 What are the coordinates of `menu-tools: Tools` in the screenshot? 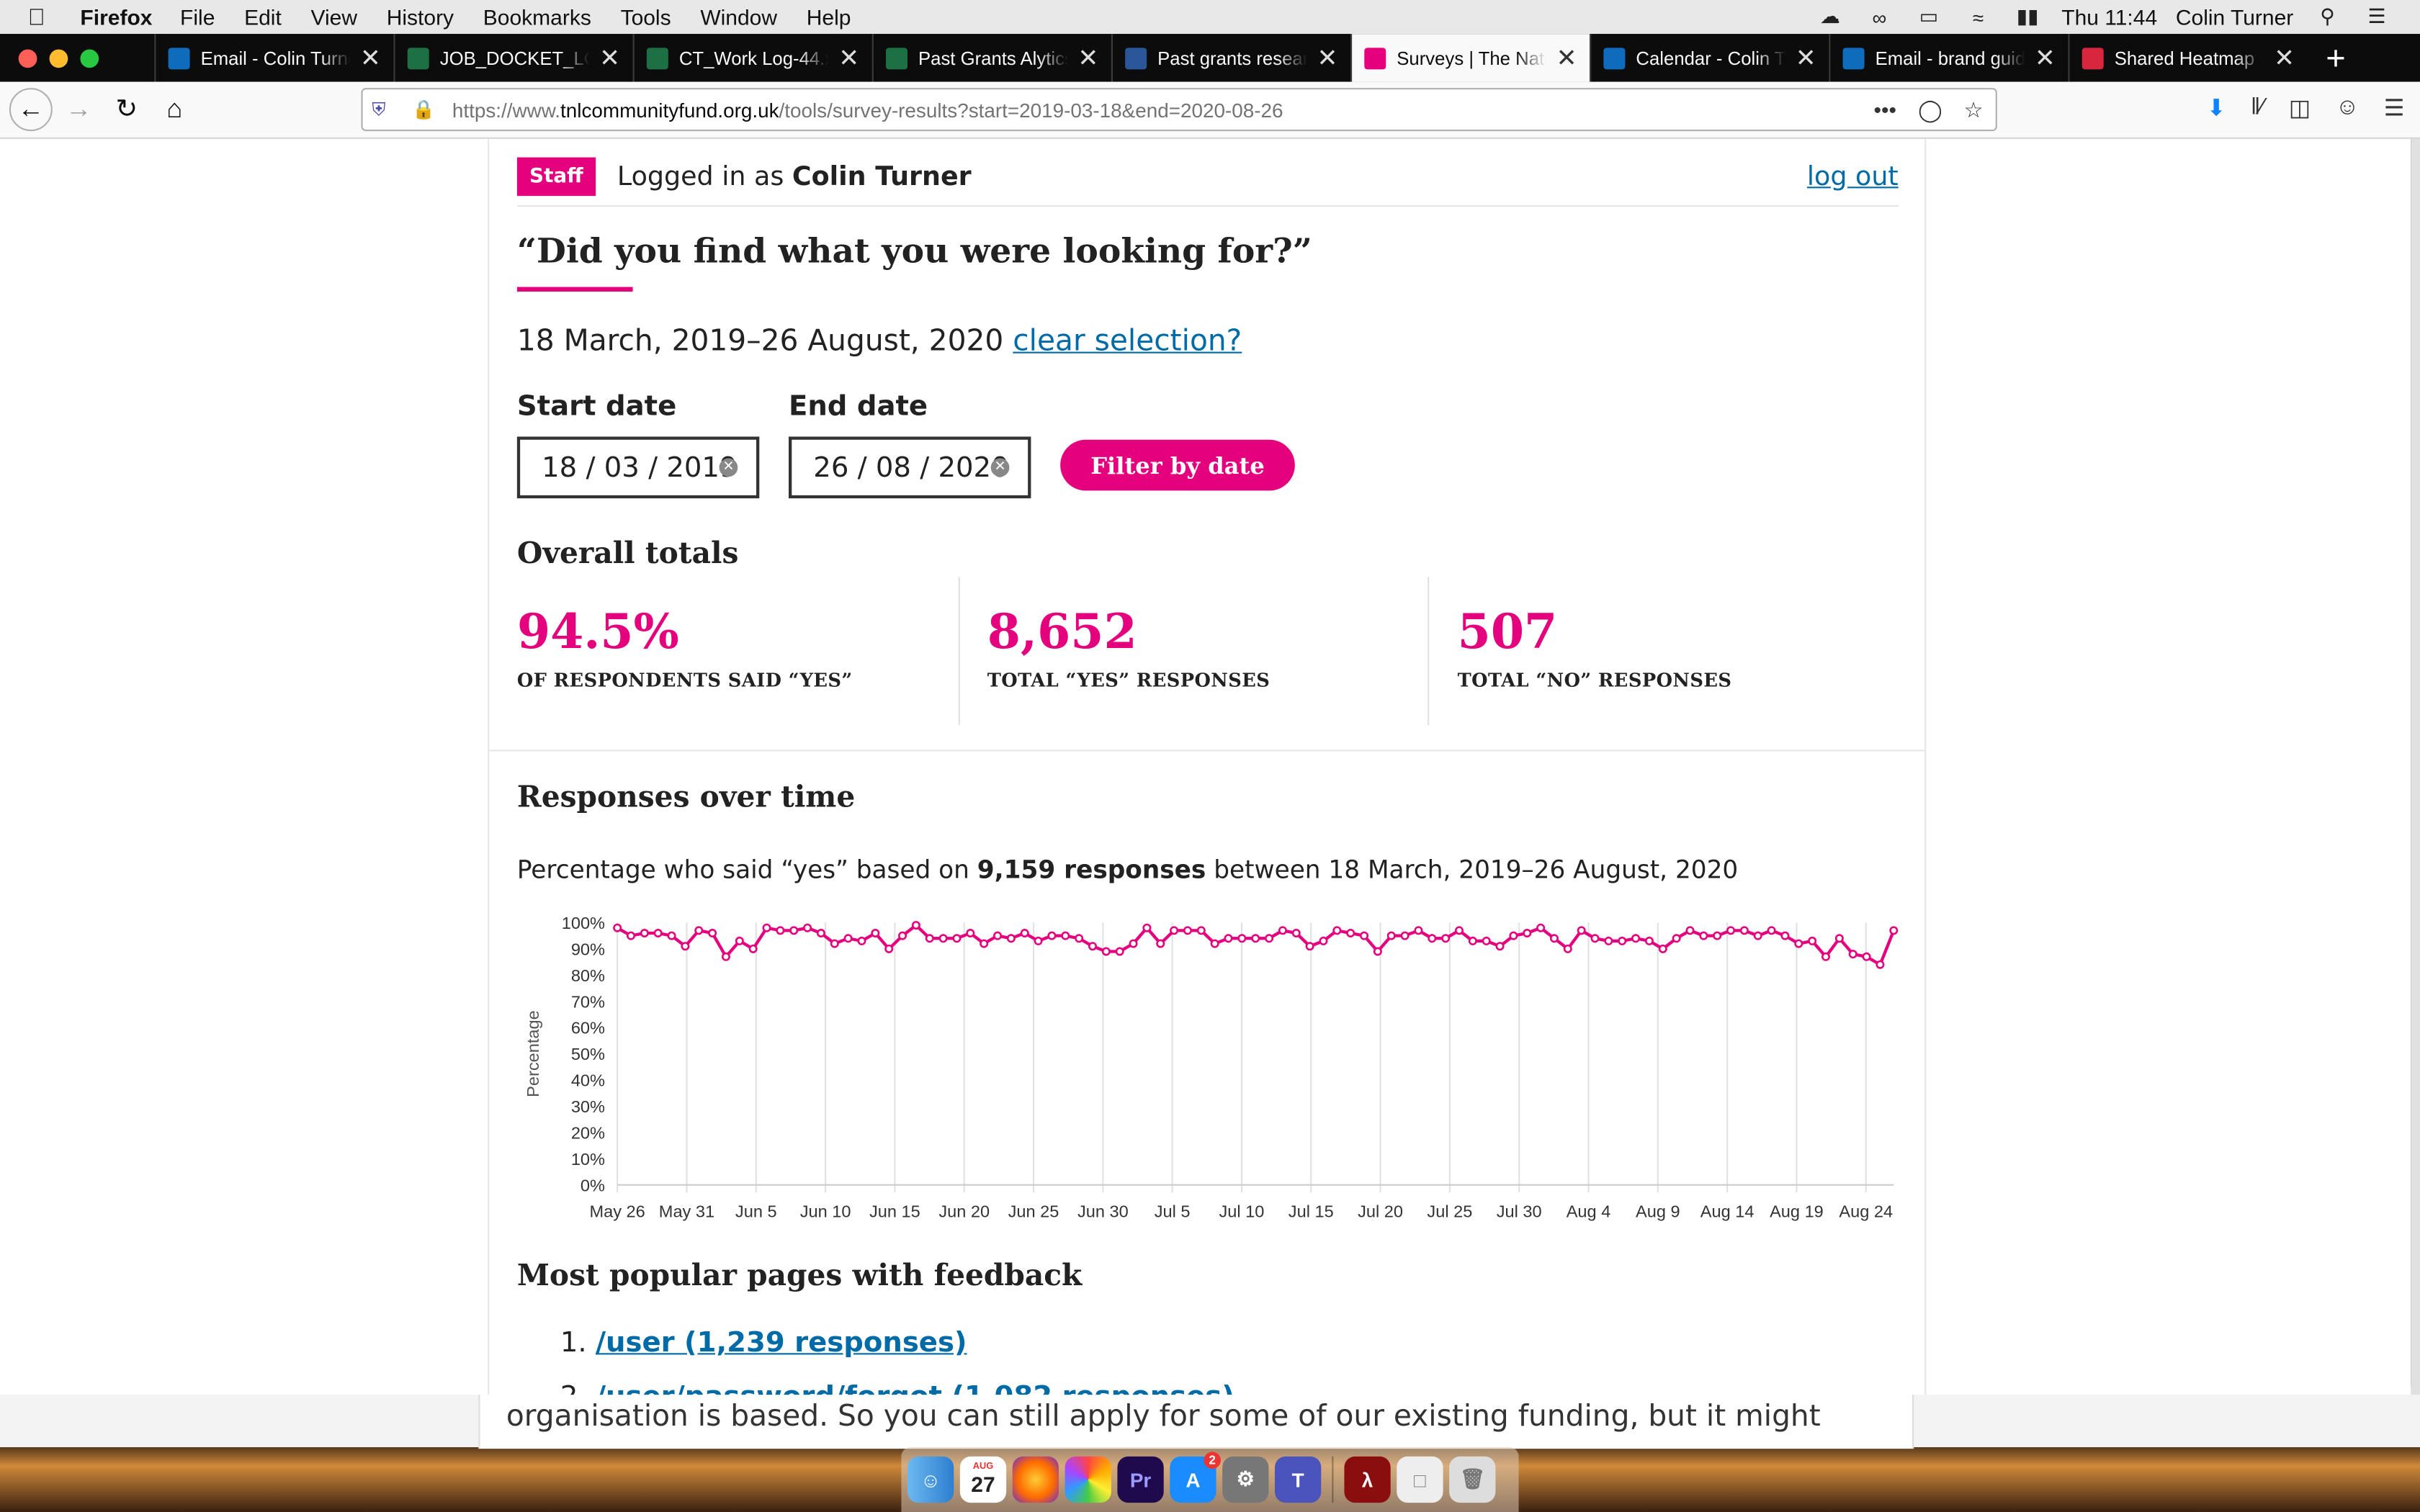 It's located at (646, 16).